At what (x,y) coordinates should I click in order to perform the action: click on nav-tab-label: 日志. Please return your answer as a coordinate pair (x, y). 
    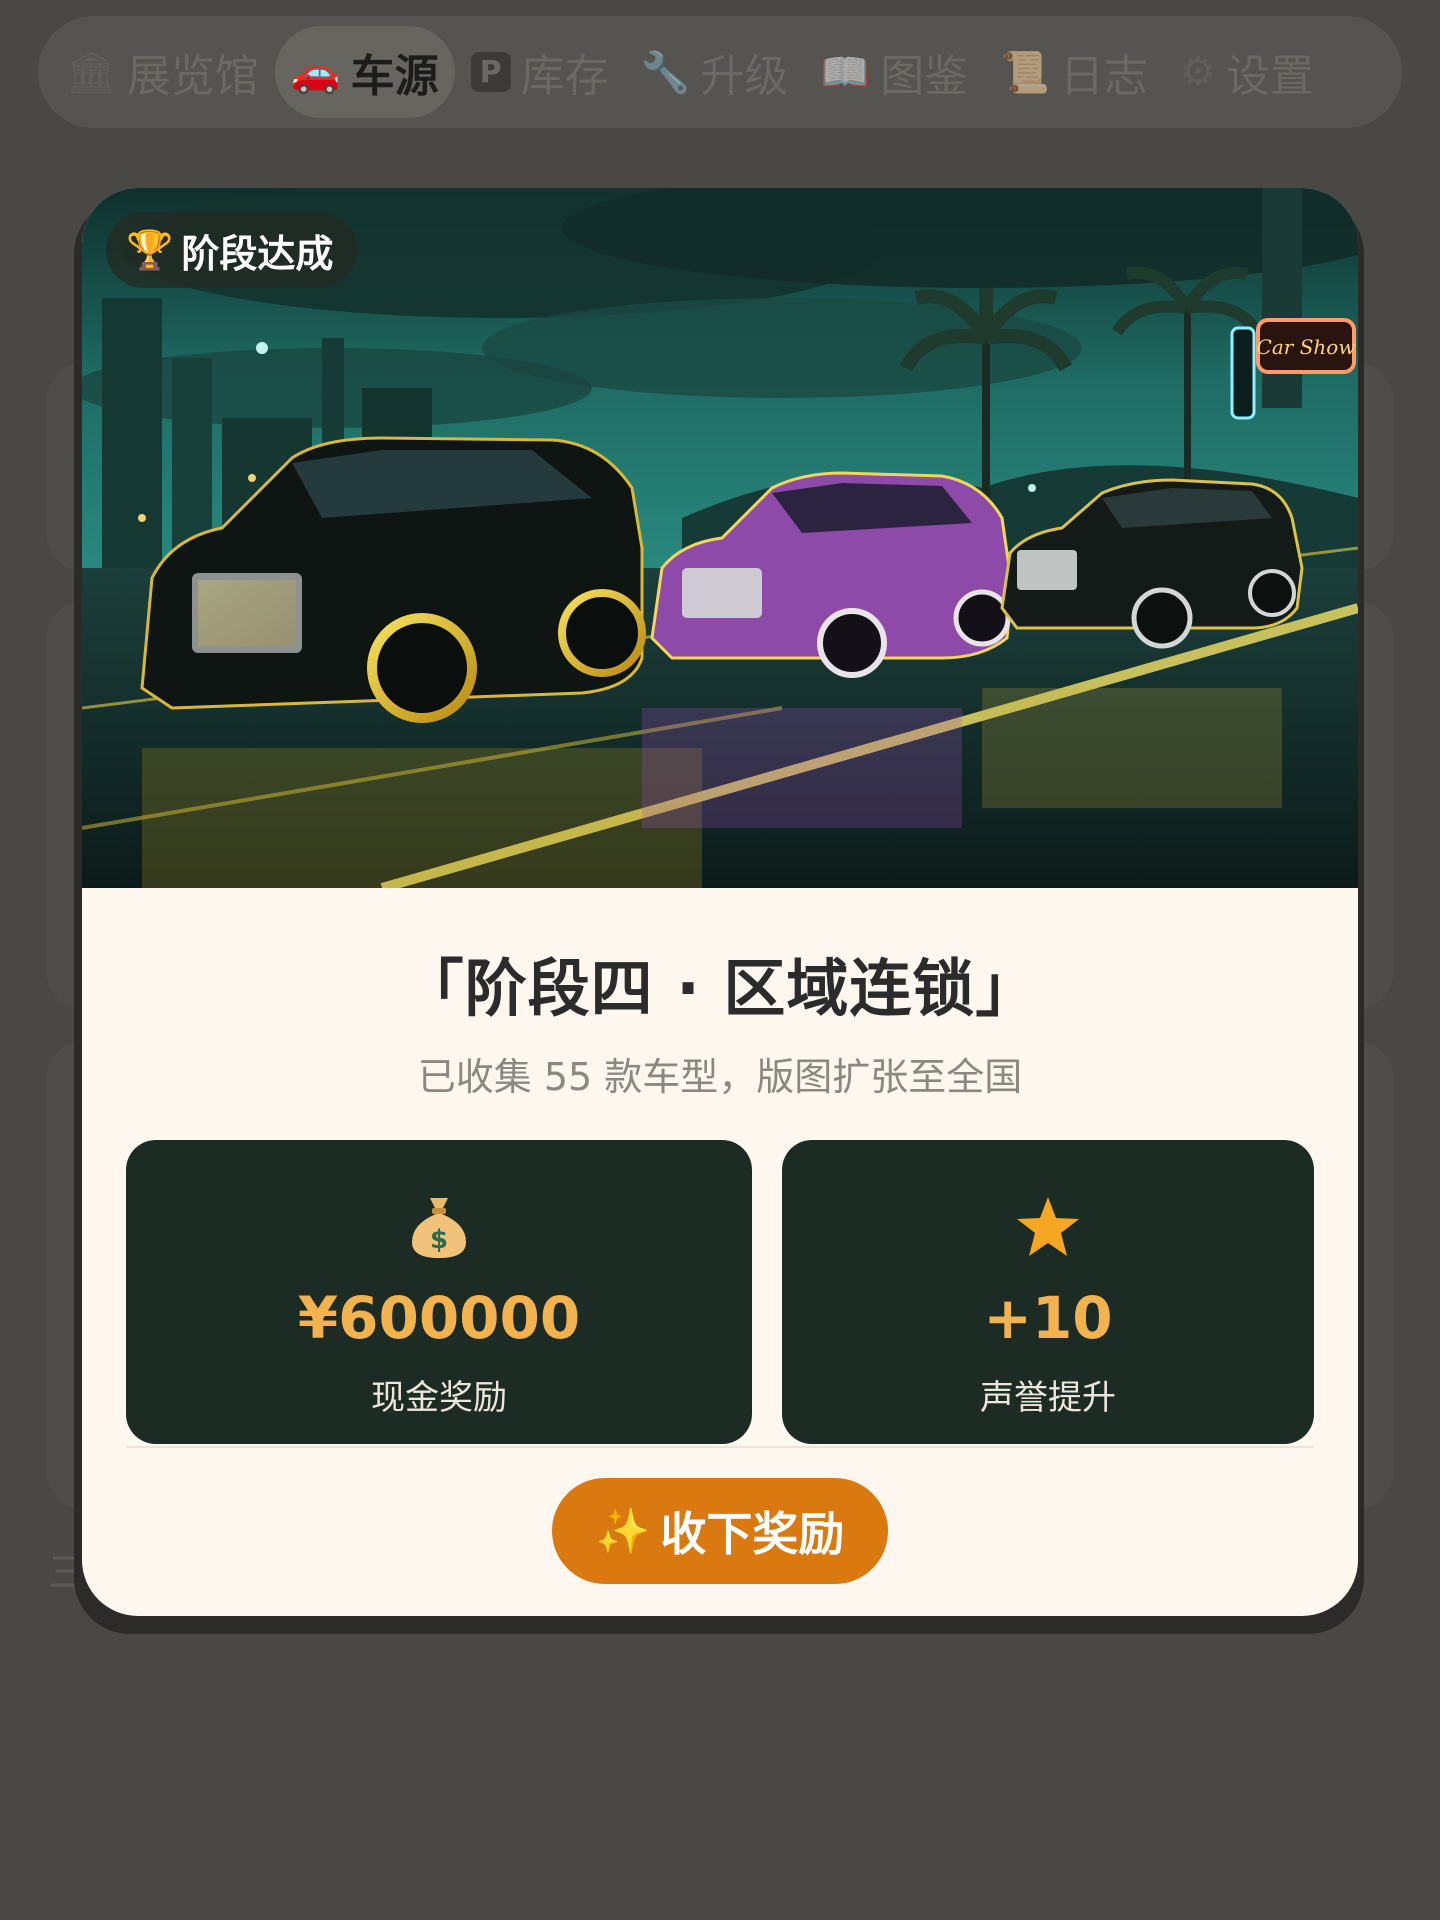
    Looking at the image, I should click on (1104, 76).